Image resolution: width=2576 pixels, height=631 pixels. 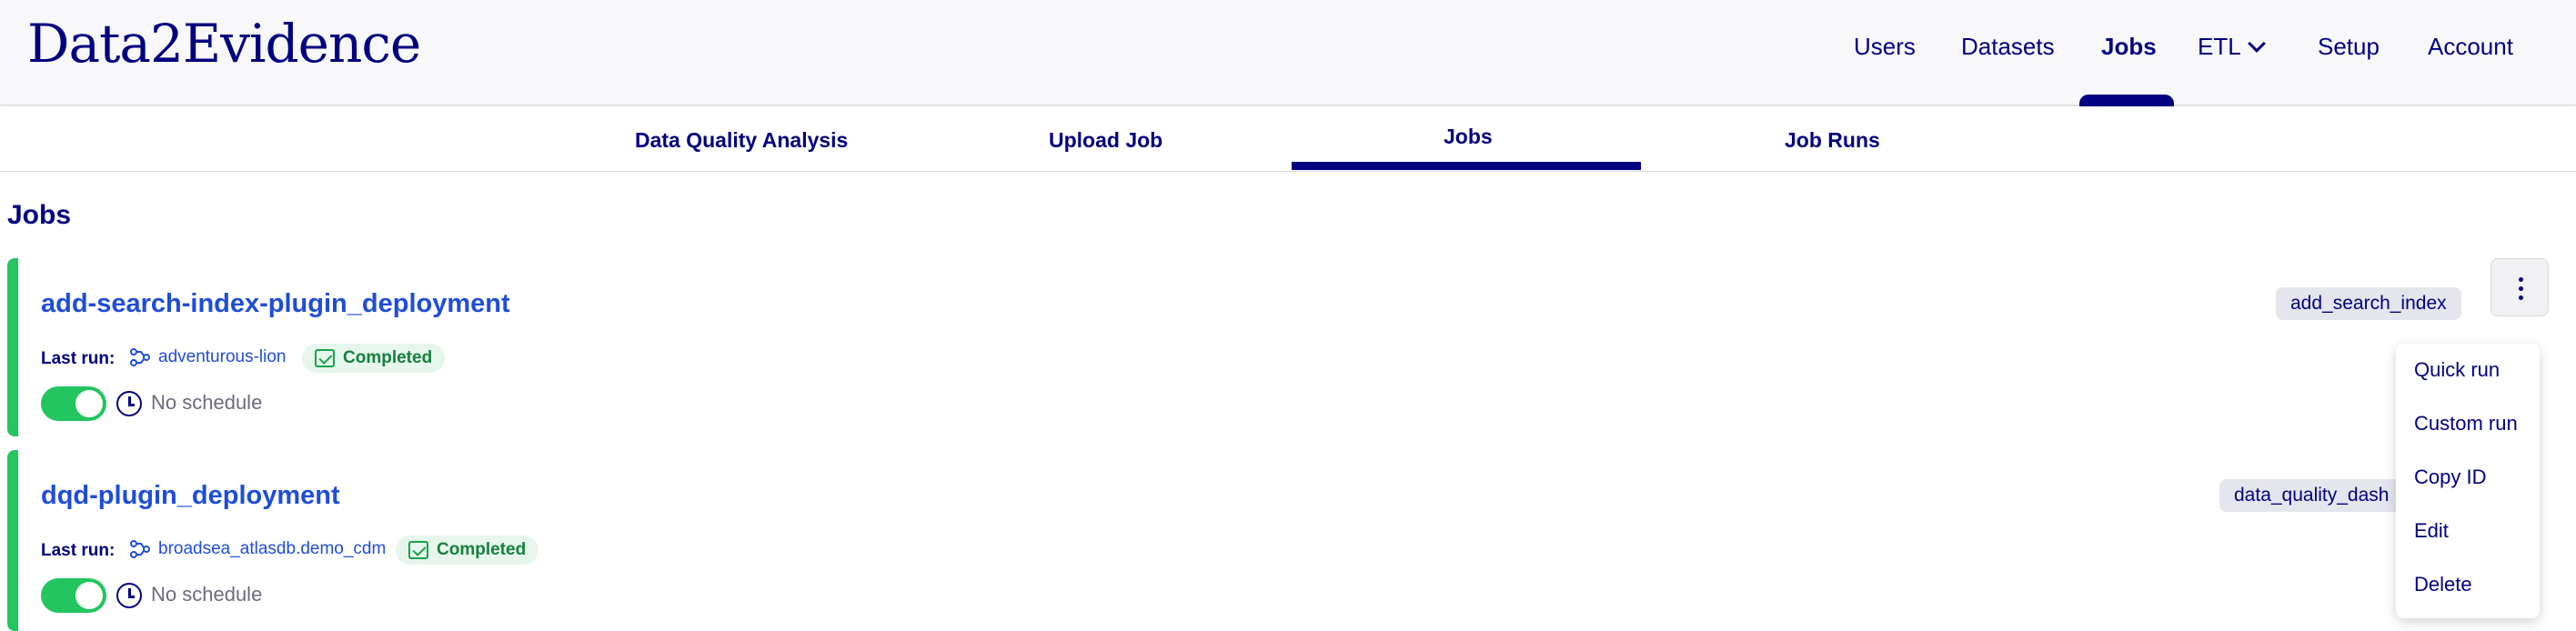 What do you see at coordinates (1885, 47) in the screenshot?
I see `nav-item-users: Users` at bounding box center [1885, 47].